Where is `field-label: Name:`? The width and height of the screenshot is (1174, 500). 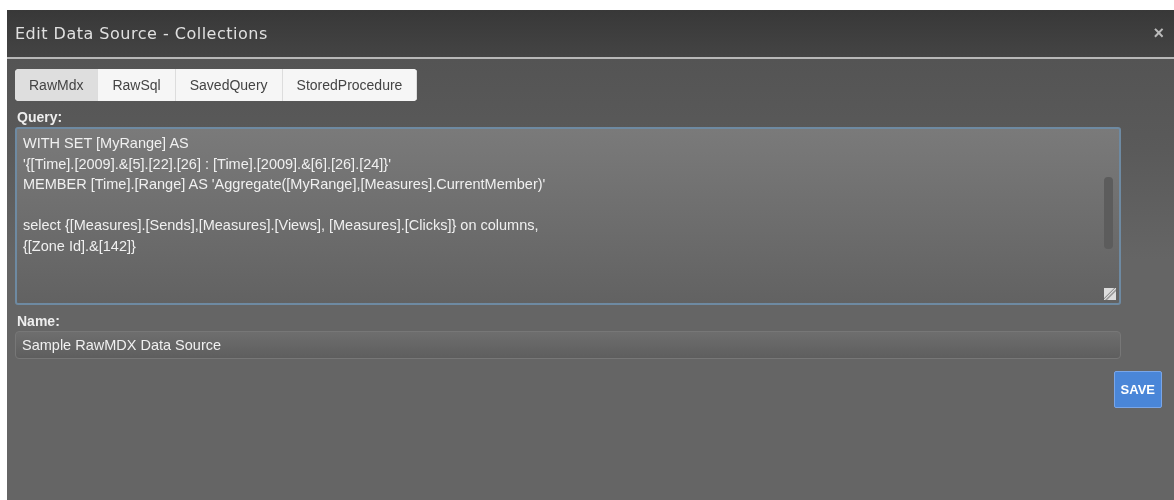 field-label: Name: is located at coordinates (39, 321).